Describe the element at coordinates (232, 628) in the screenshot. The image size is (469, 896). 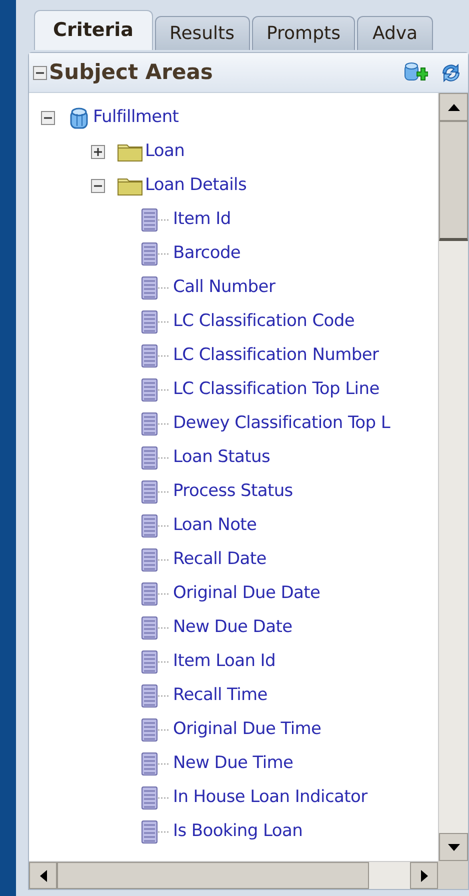
I see `tree-item-label: New Due Date` at that location.